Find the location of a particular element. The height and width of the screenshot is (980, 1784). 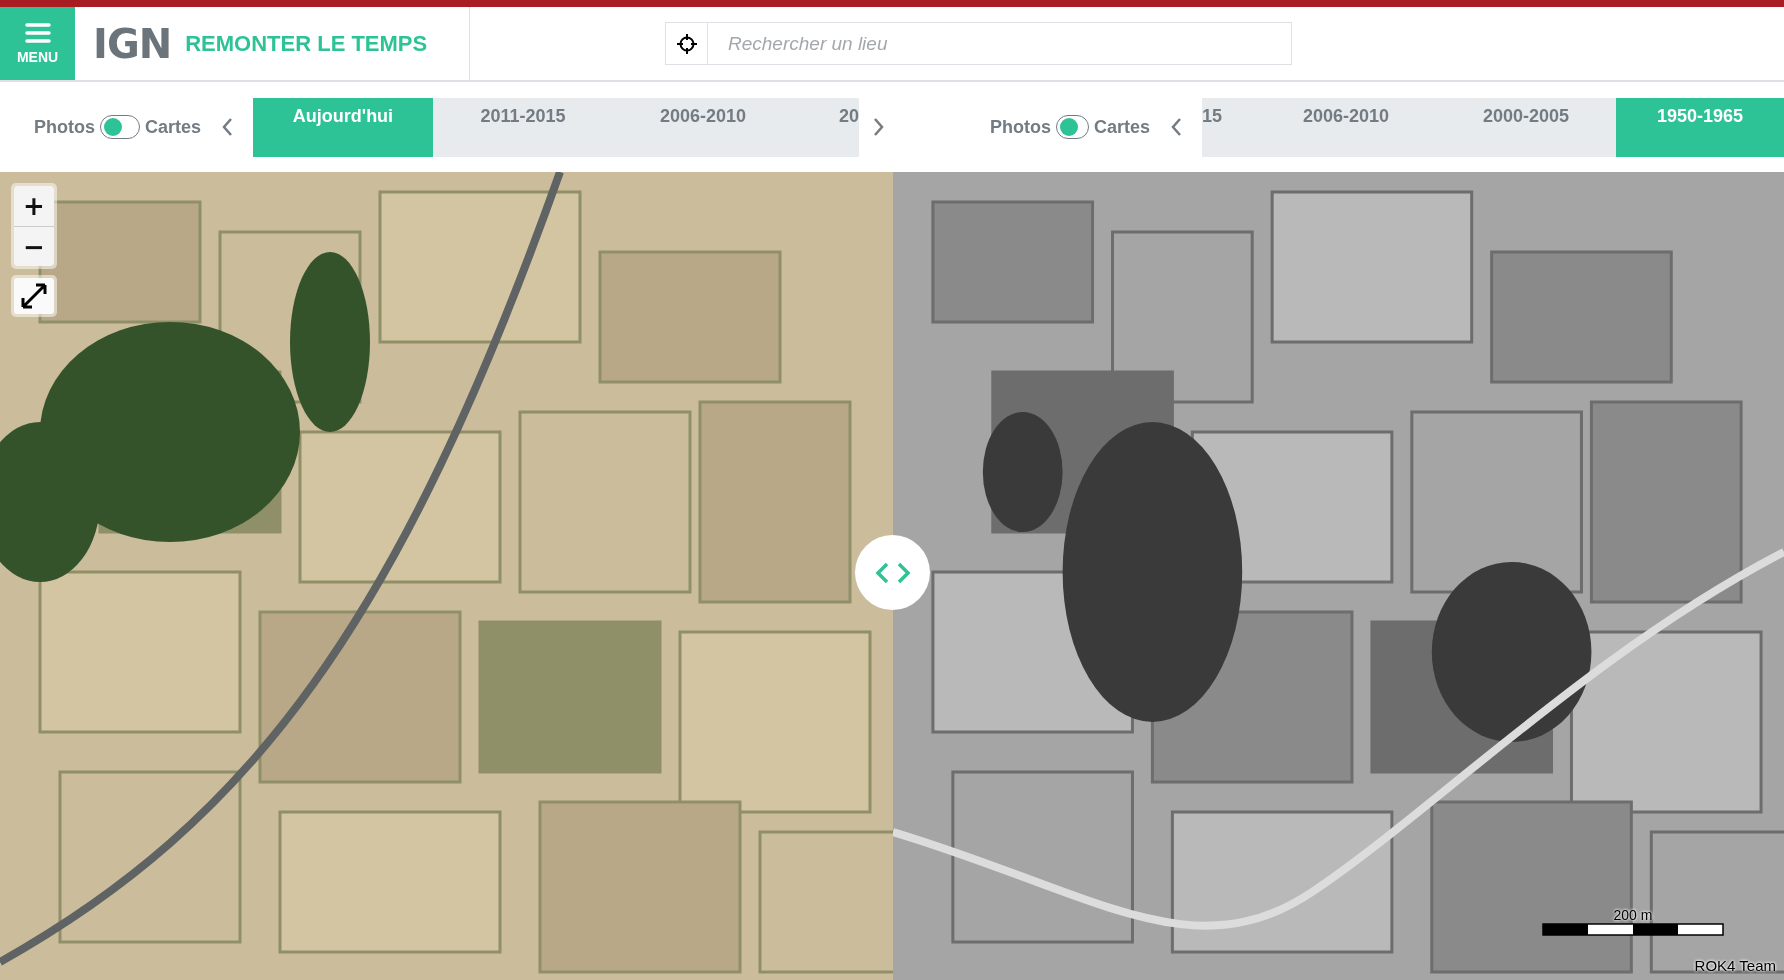

zoom-in-button: + is located at coordinates (34, 206).